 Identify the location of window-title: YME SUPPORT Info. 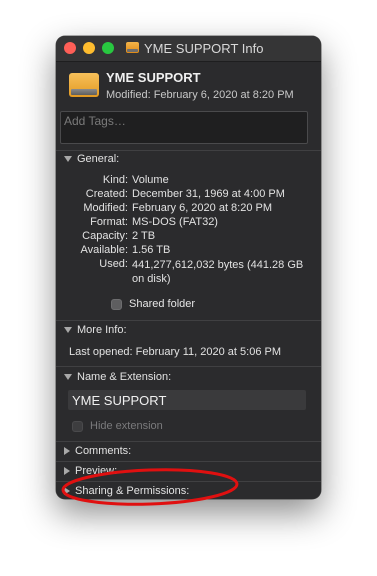
(204, 48).